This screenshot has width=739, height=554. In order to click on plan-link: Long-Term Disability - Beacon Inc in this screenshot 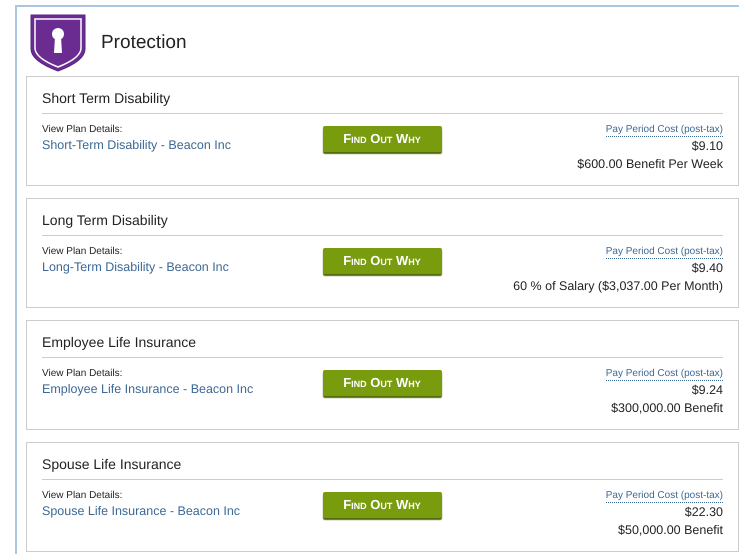, I will do `click(135, 267)`.